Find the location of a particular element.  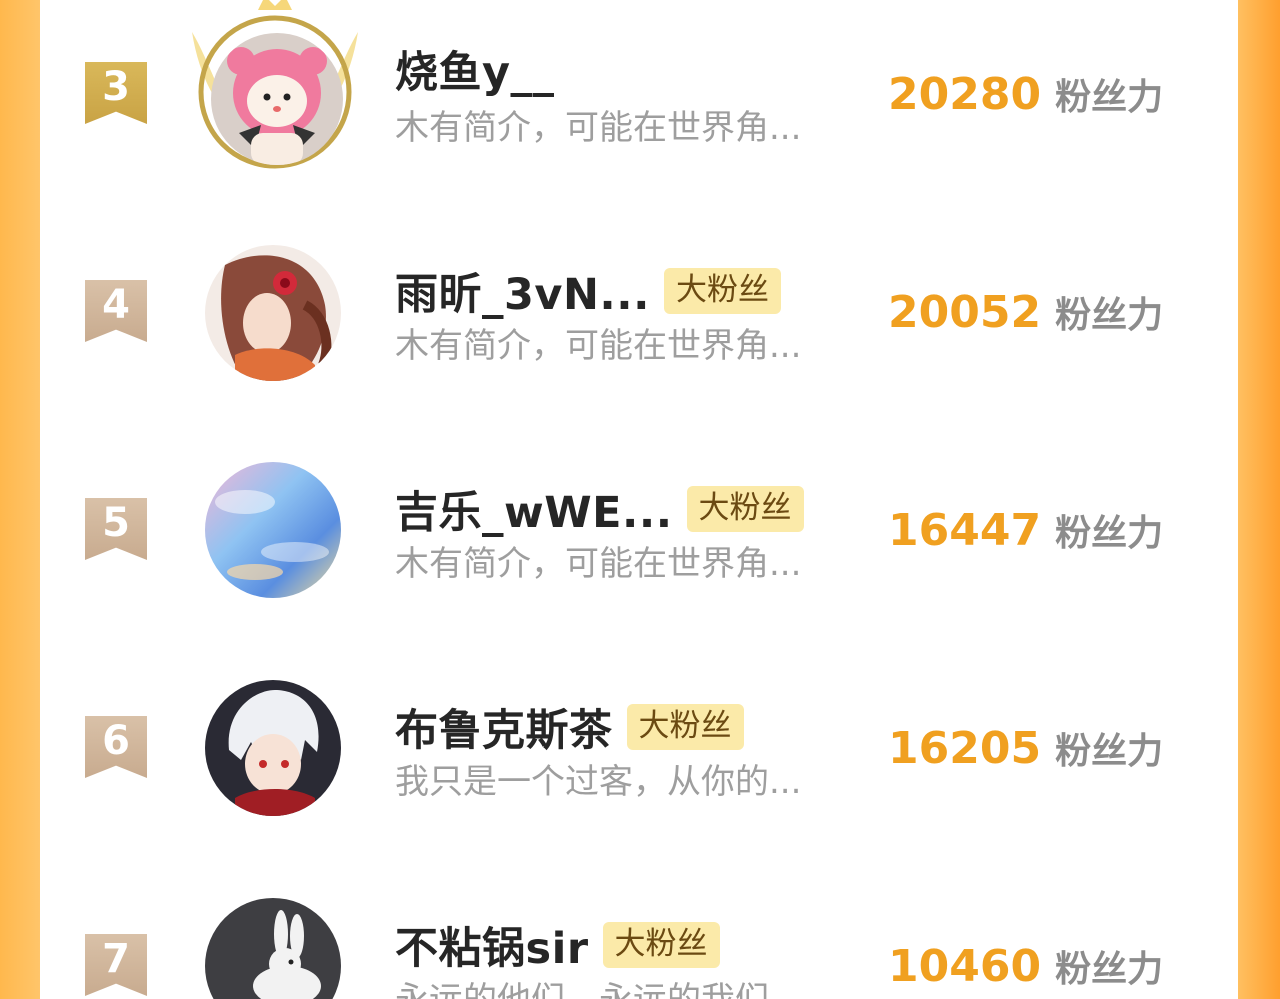

rank-badge: 5 is located at coordinates (116, 529).